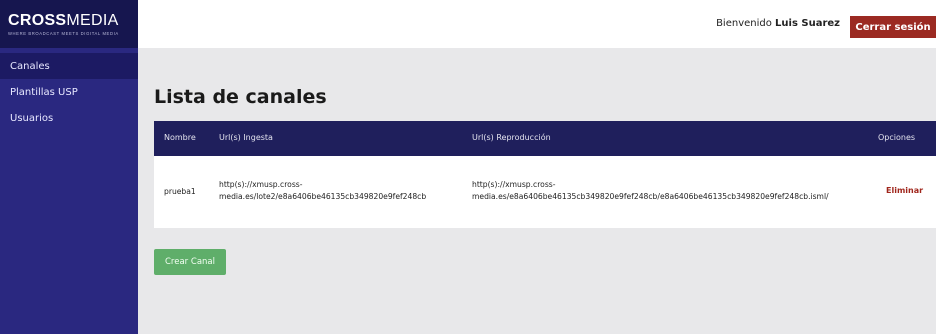 The width and height of the screenshot is (936, 334). Describe the element at coordinates (246, 137) in the screenshot. I see `column-header-ingesta: Url(s) Ingesta` at that location.